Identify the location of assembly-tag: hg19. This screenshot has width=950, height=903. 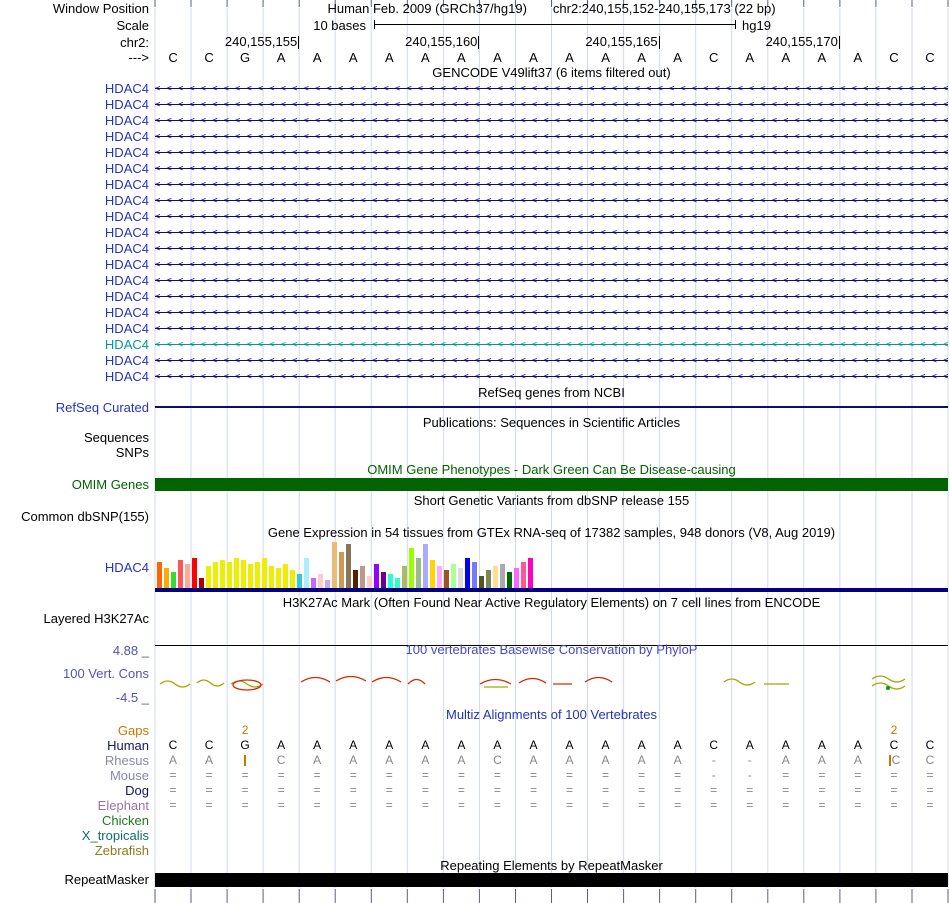
(756, 25).